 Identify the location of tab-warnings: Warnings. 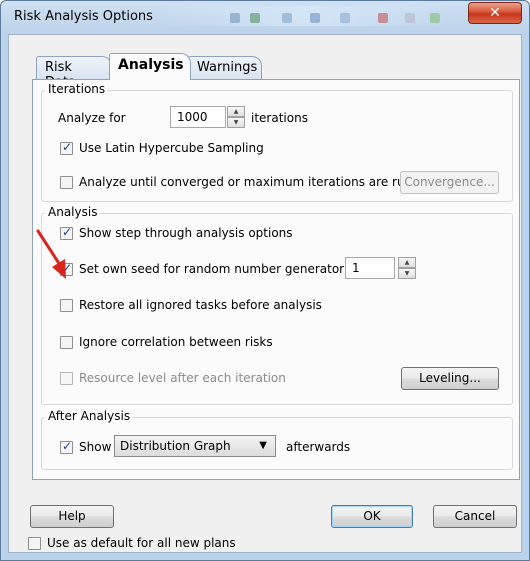
(225, 67).